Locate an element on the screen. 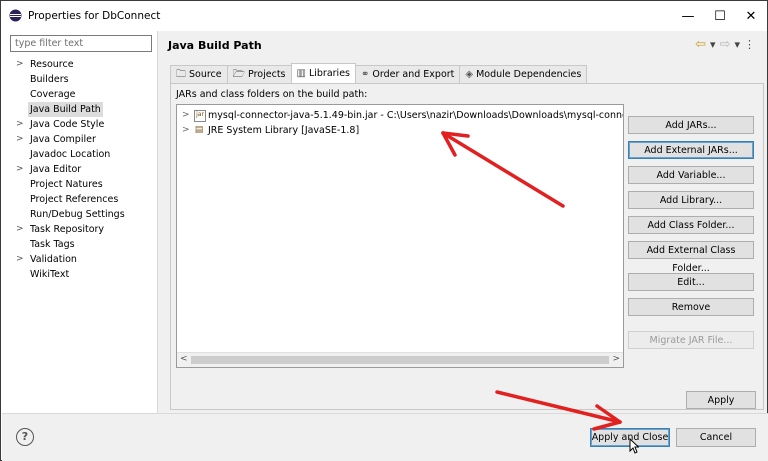 The height and width of the screenshot is (461, 768). tree-item-builders: Builders is located at coordinates (79, 79).